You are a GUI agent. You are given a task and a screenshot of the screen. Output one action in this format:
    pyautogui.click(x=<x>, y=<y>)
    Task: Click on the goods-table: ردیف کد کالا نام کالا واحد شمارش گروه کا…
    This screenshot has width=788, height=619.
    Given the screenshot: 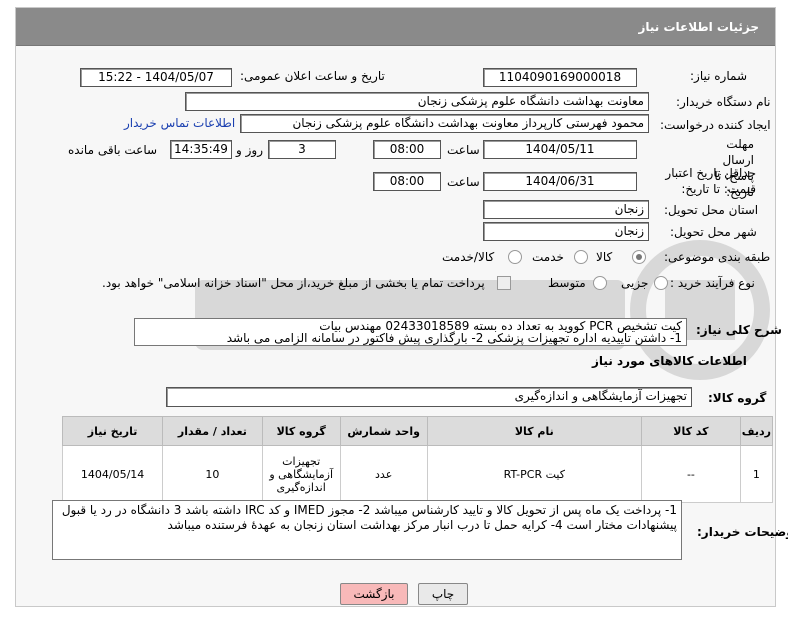 What is the action you would take?
    pyautogui.click(x=417, y=459)
    